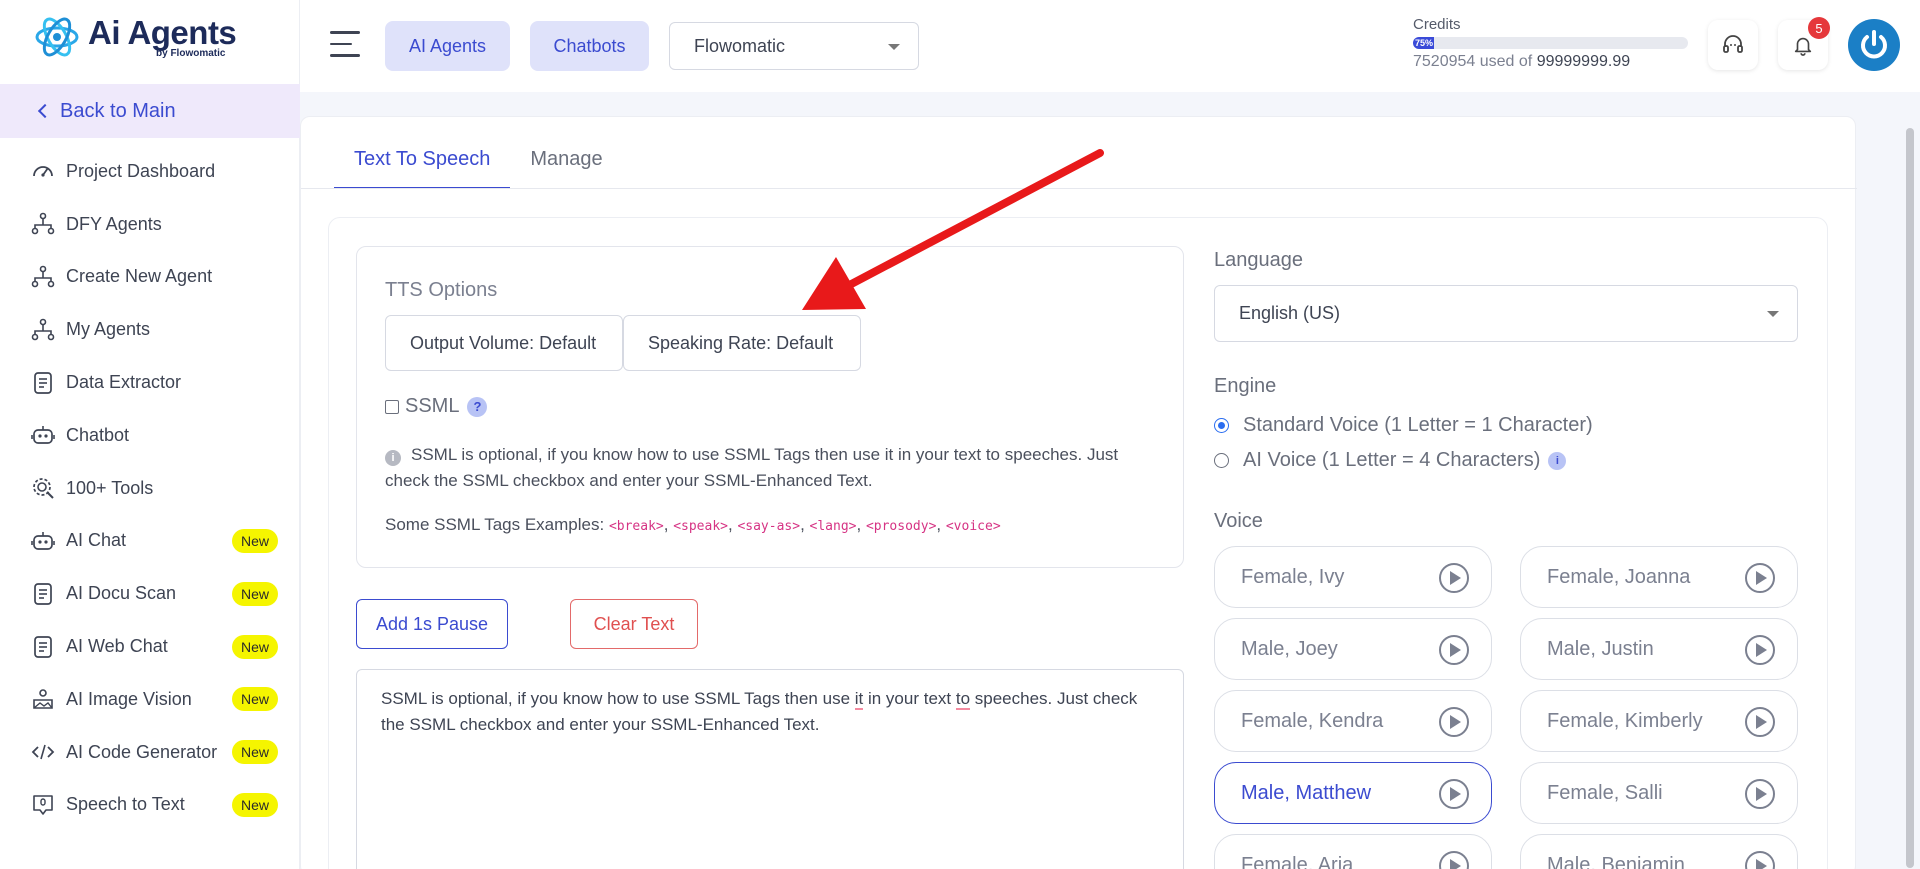 This screenshot has height=869, width=1920. Describe the element at coordinates (432, 406) in the screenshot. I see `ssml-label: SSML` at that location.